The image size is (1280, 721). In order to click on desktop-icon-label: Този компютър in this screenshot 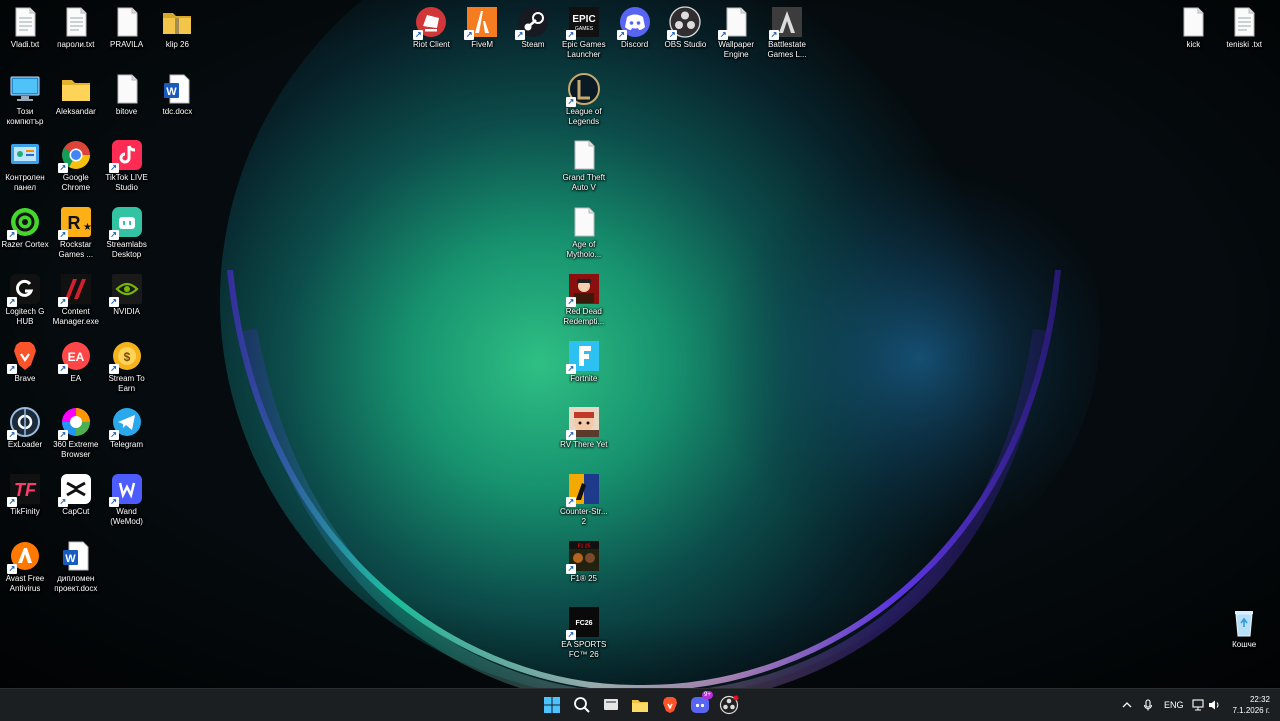, I will do `click(25, 116)`.